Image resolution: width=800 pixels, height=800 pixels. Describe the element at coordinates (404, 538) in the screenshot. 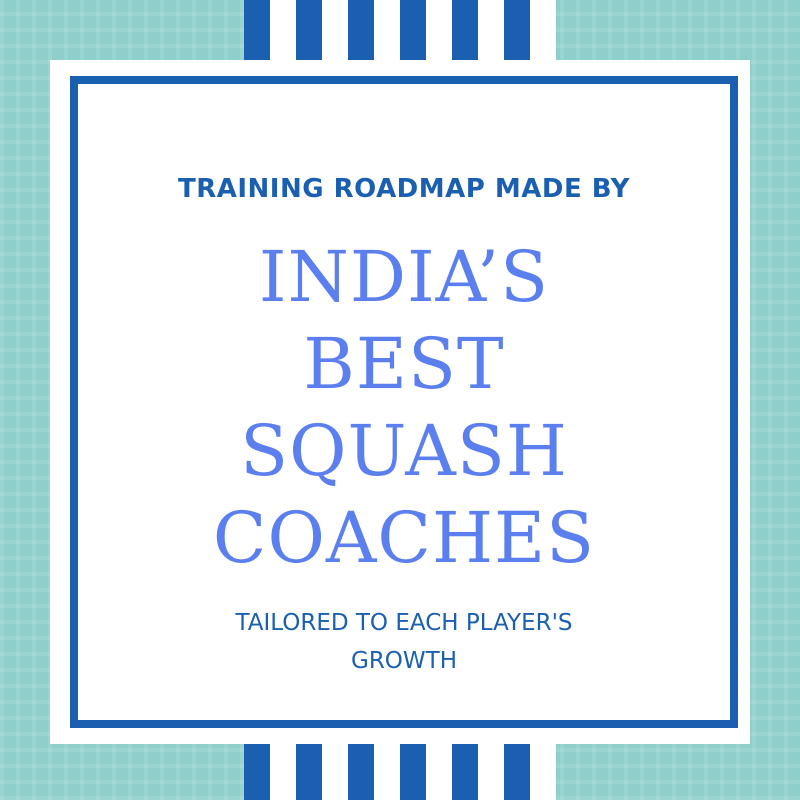

I see `headline-line: COACHES` at that location.